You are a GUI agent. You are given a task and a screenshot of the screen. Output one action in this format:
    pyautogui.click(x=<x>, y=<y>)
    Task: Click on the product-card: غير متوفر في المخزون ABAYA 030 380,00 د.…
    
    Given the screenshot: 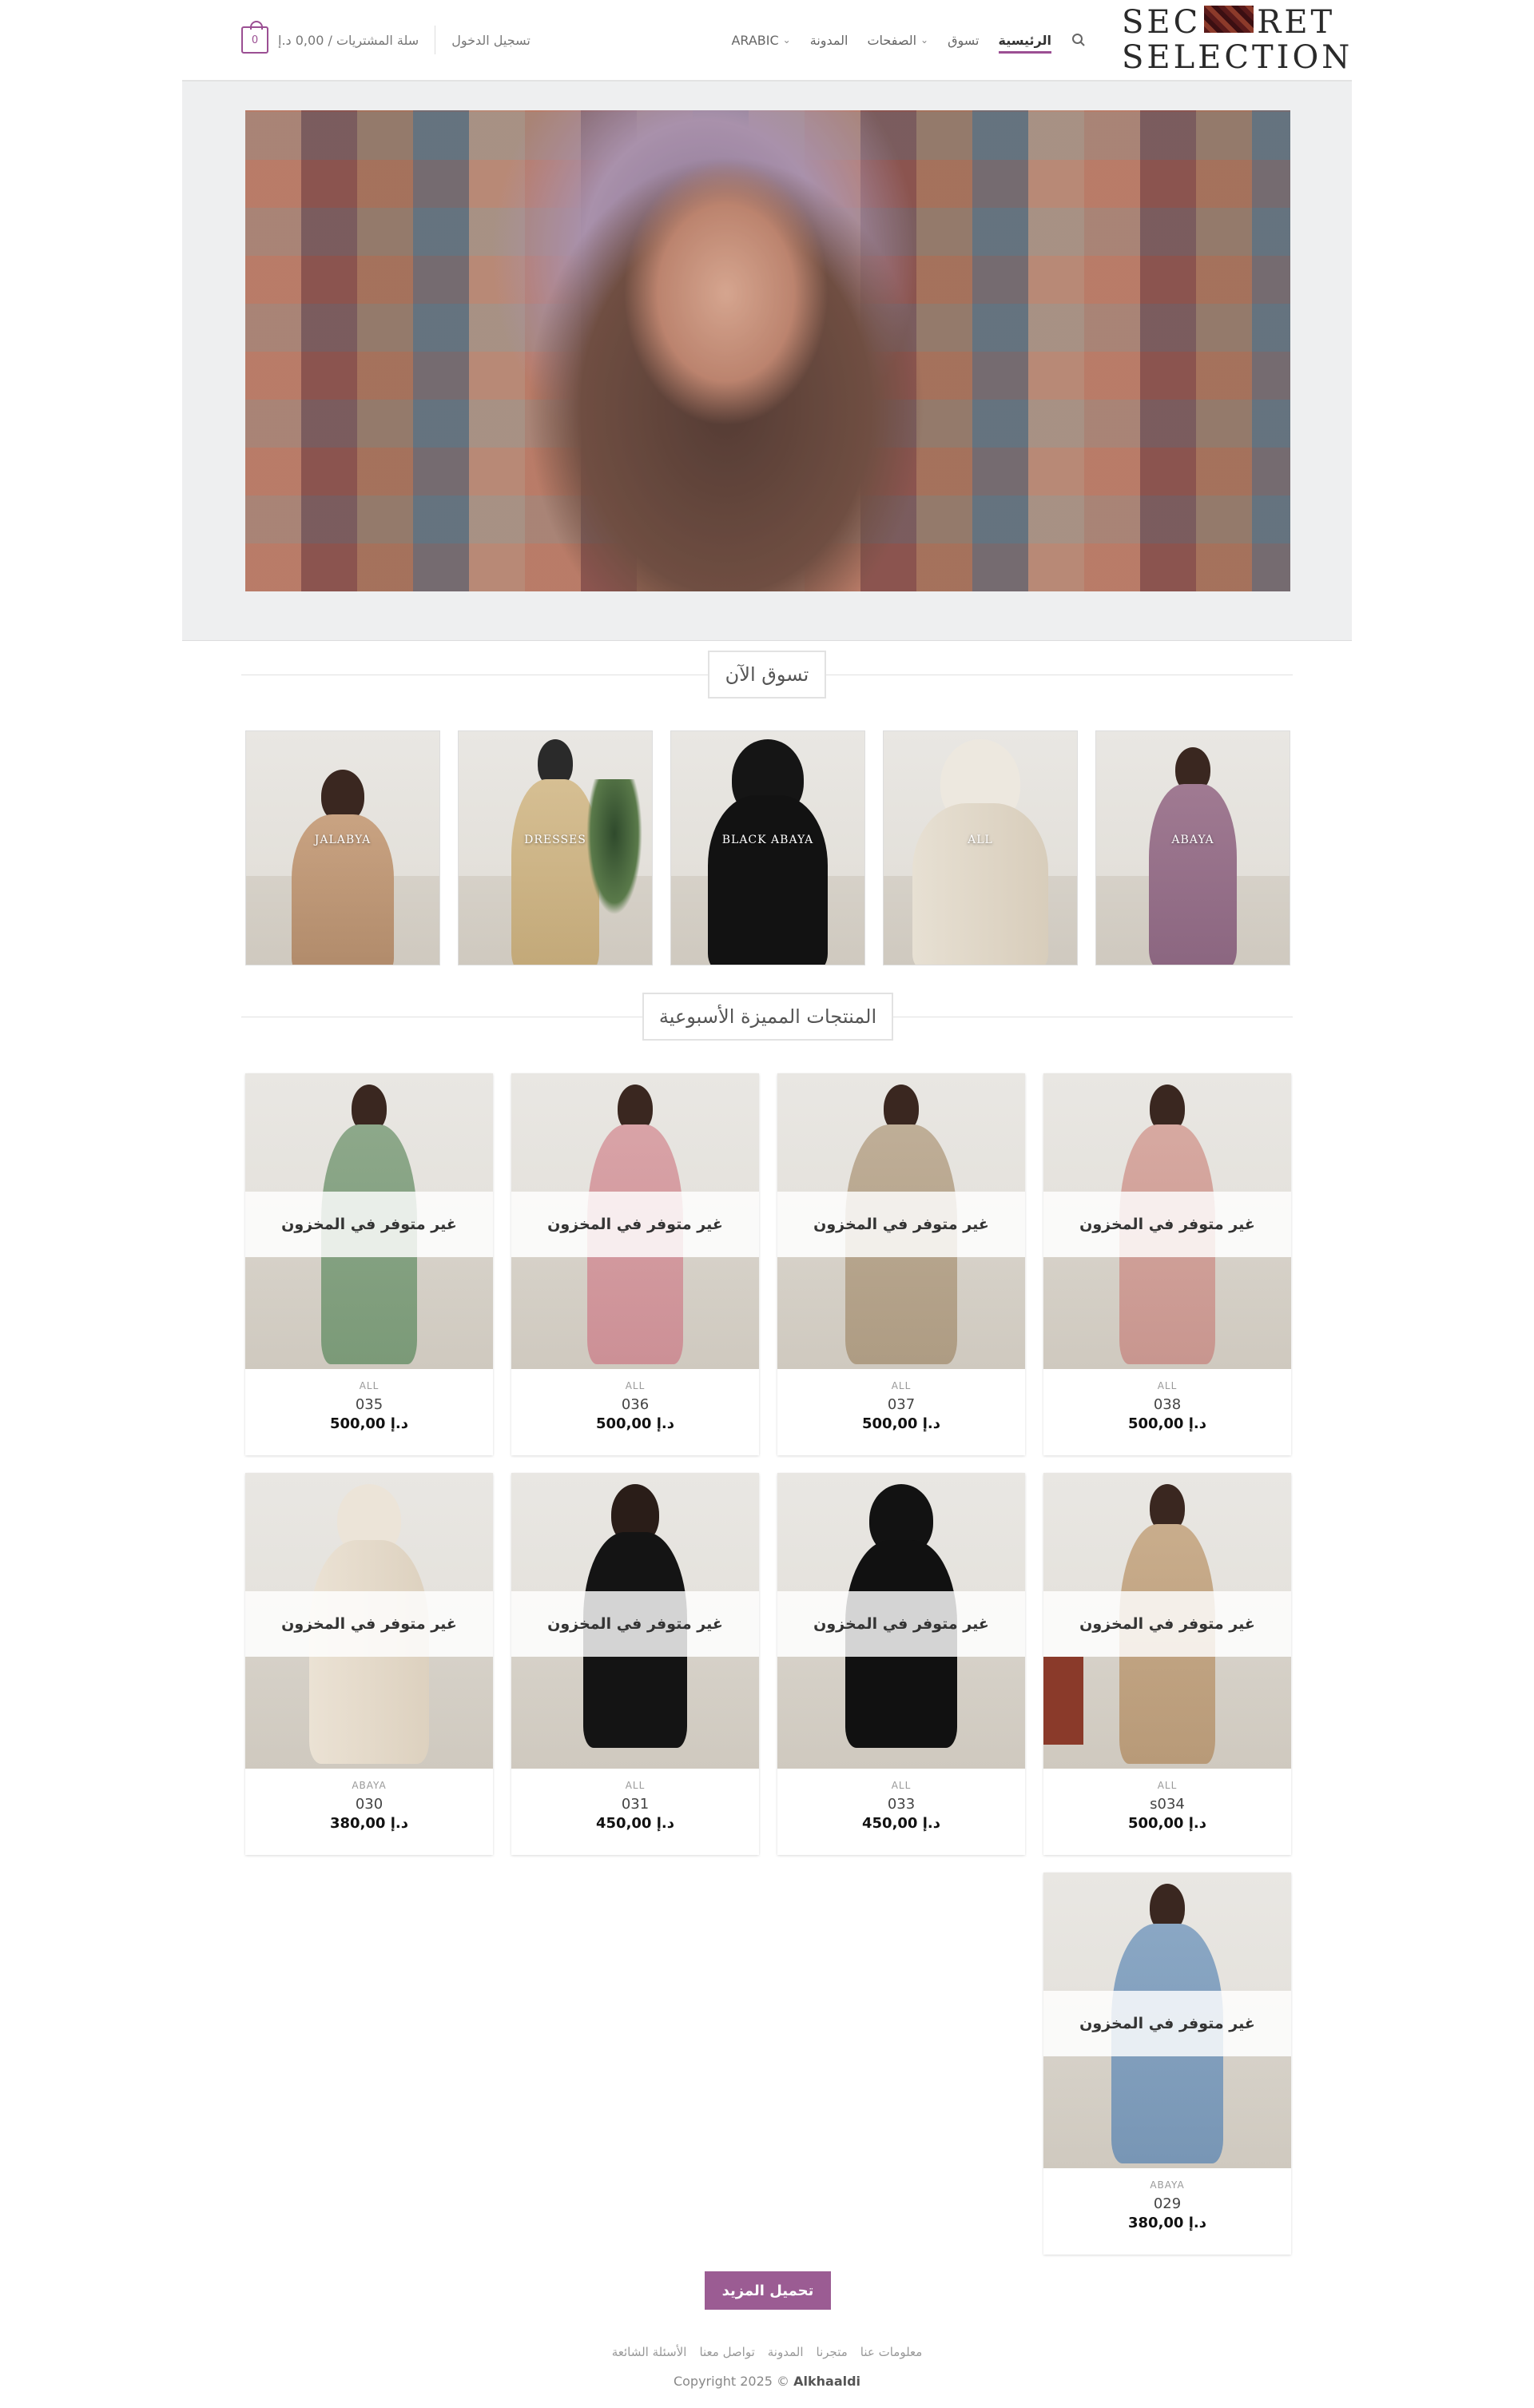 What is the action you would take?
    pyautogui.click(x=369, y=1664)
    